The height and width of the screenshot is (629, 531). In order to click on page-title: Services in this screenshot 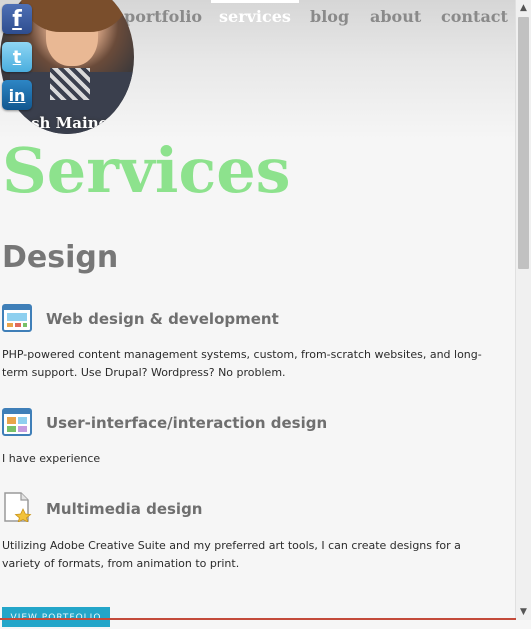, I will do `click(146, 170)`.